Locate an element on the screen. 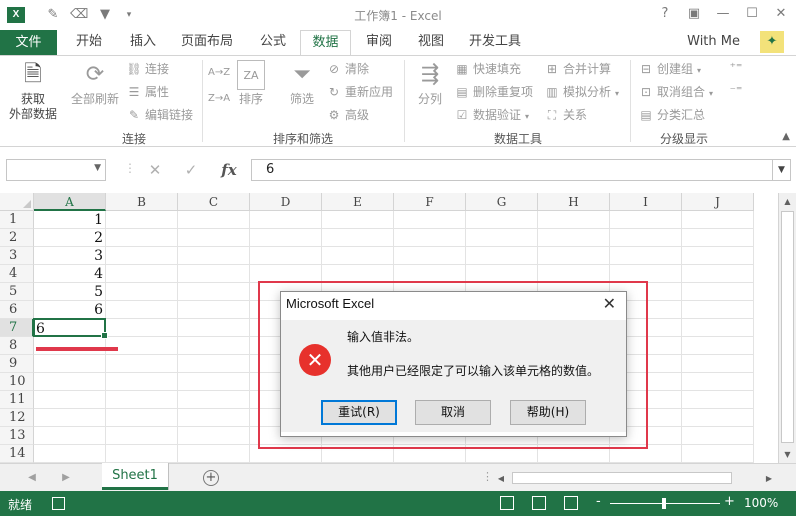  cell-a14 is located at coordinates (70, 454).